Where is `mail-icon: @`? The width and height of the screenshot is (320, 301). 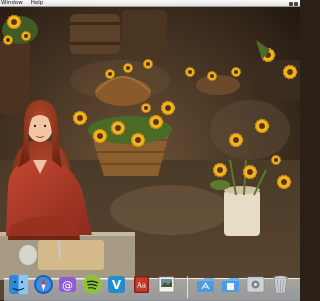
mail-icon: @ is located at coordinates (67, 284).